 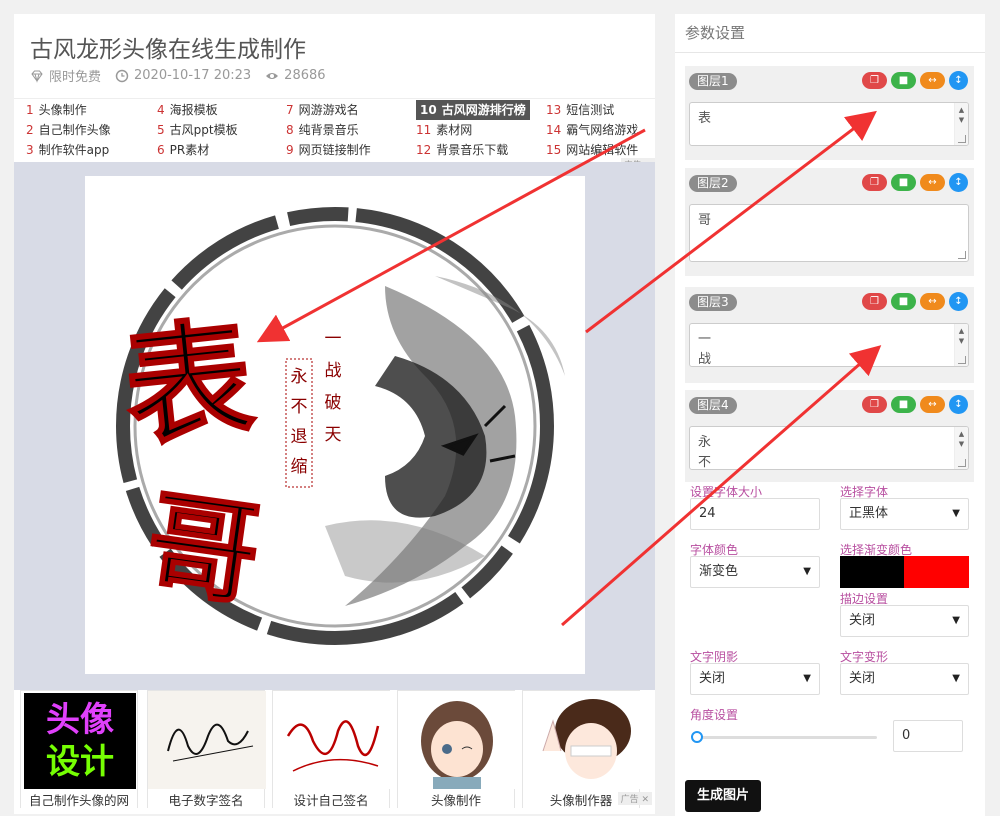 What do you see at coordinates (904, 514) in the screenshot?
I see `font-select: 正黑体 ▼` at bounding box center [904, 514].